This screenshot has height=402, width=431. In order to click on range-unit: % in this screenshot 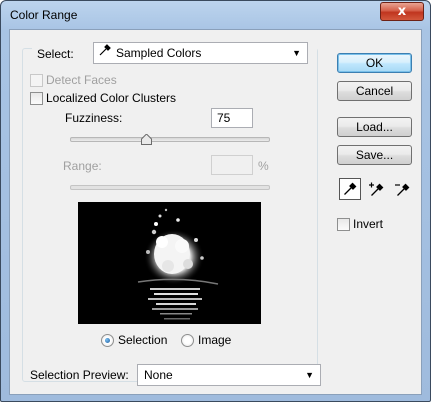, I will do `click(263, 166)`.